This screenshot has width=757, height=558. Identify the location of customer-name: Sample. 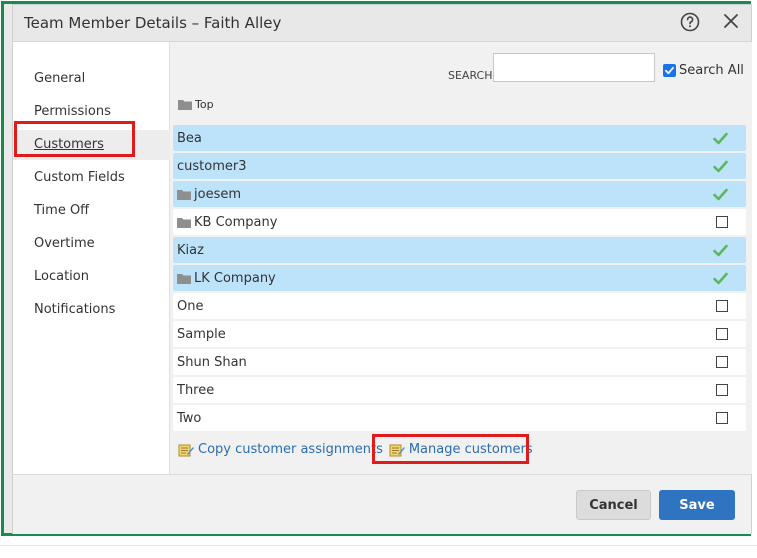
(201, 334).